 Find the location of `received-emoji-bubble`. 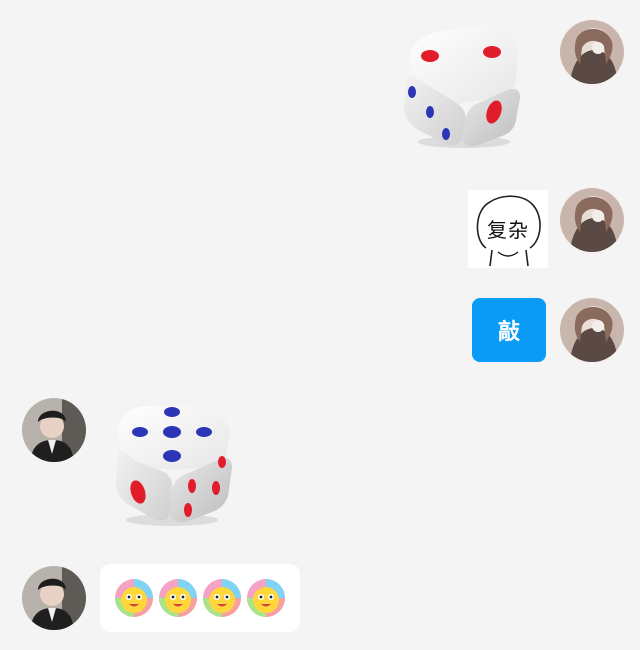

received-emoji-bubble is located at coordinates (200, 598).